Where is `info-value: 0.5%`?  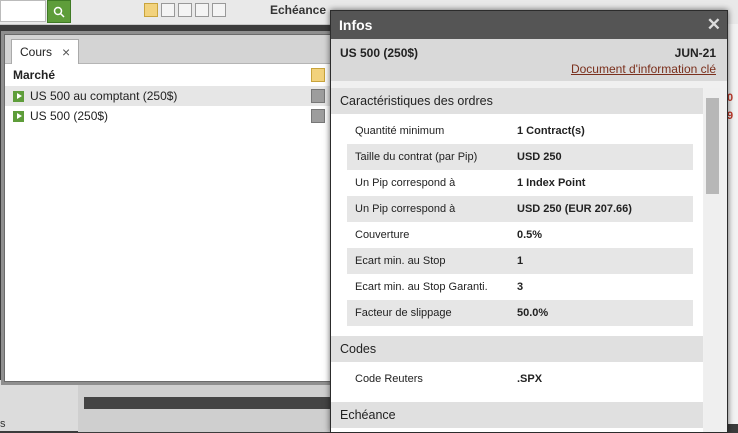
info-value: 0.5% is located at coordinates (530, 235).